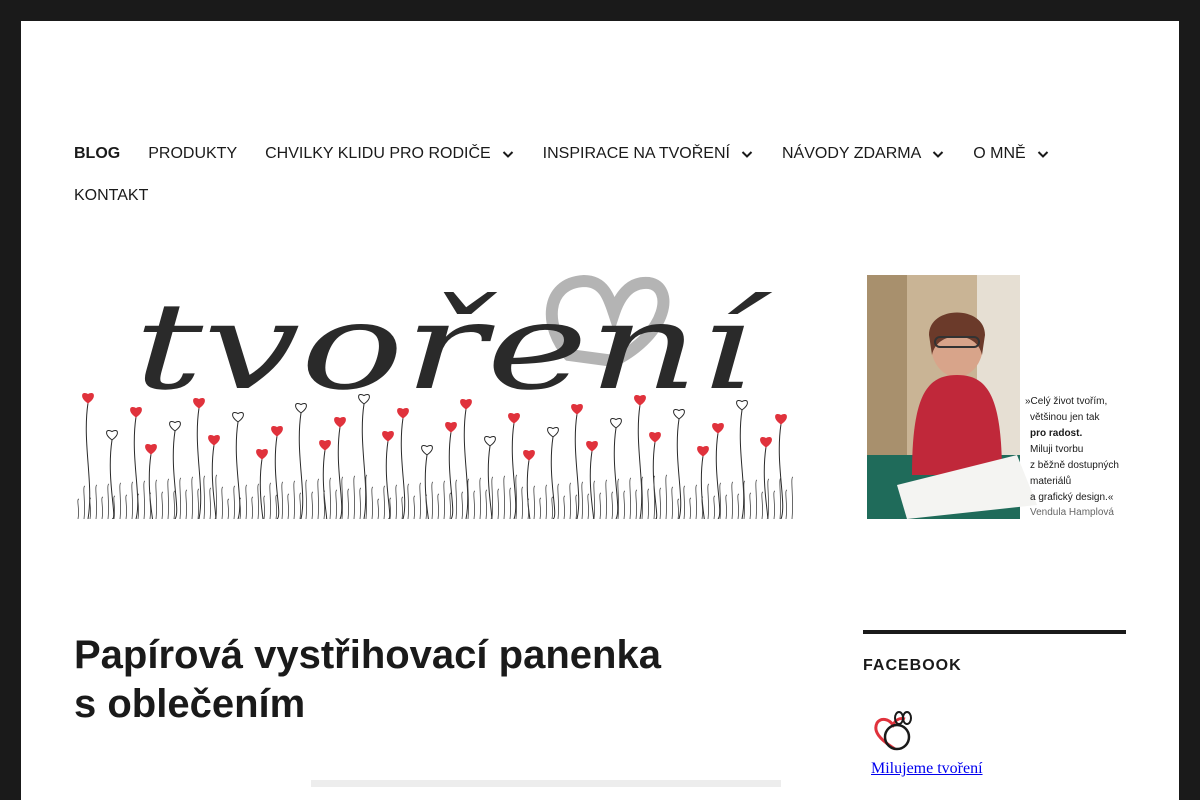 The height and width of the screenshot is (800, 1200). I want to click on post-title-line: s oblečením, so click(190, 704).